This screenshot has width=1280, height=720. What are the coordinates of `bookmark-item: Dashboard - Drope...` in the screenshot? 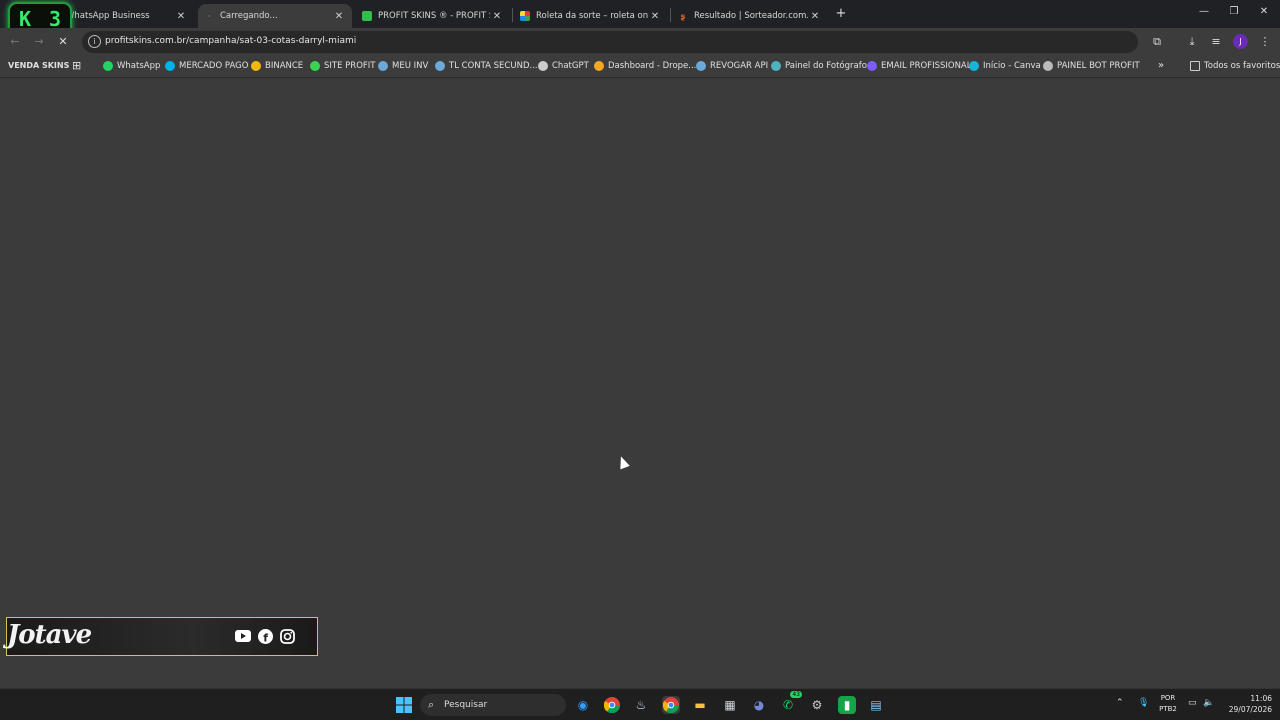 It's located at (645, 66).